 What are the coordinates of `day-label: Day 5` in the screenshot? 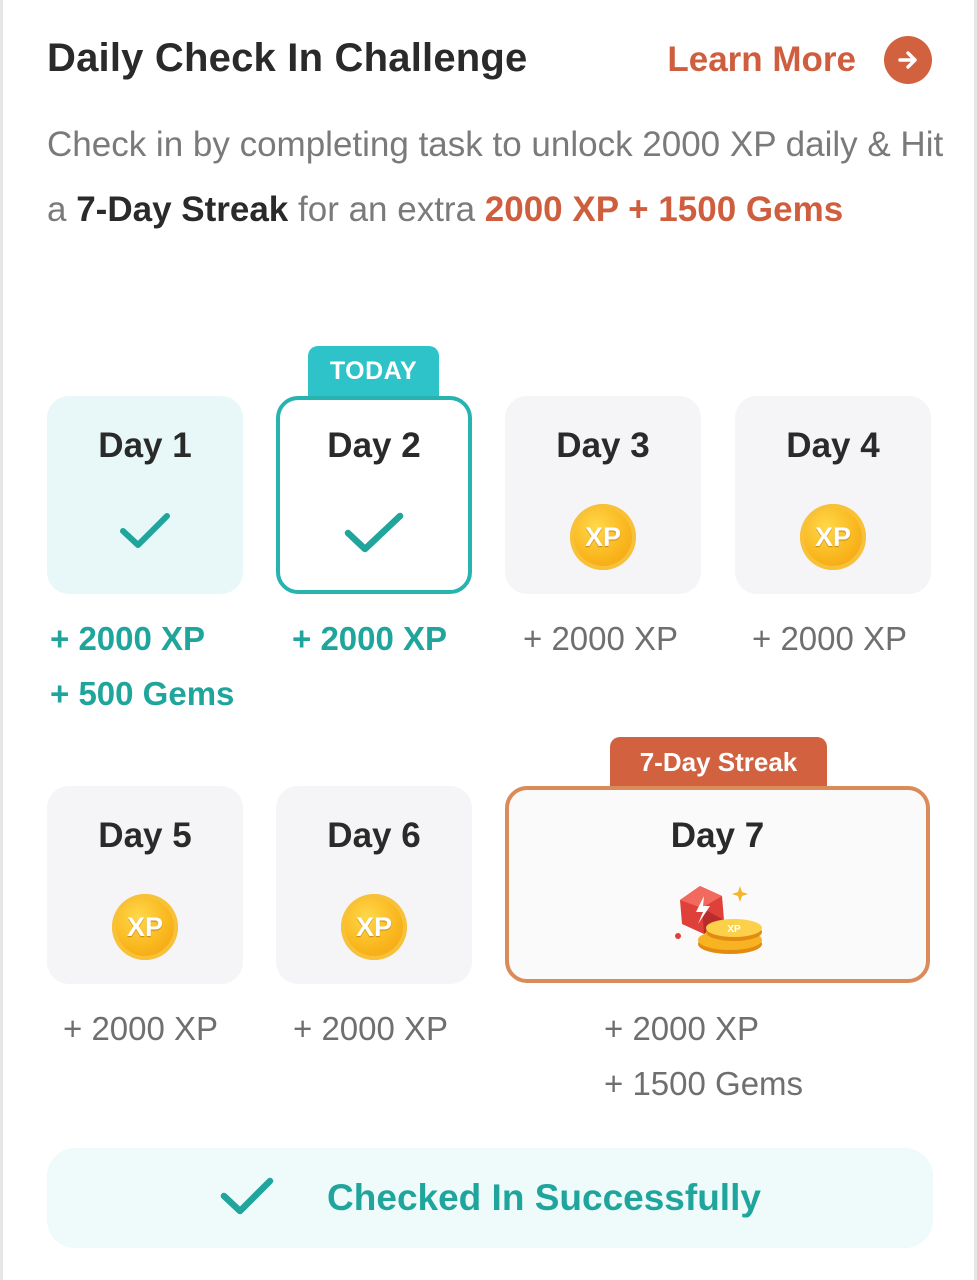 It's located at (145, 835).